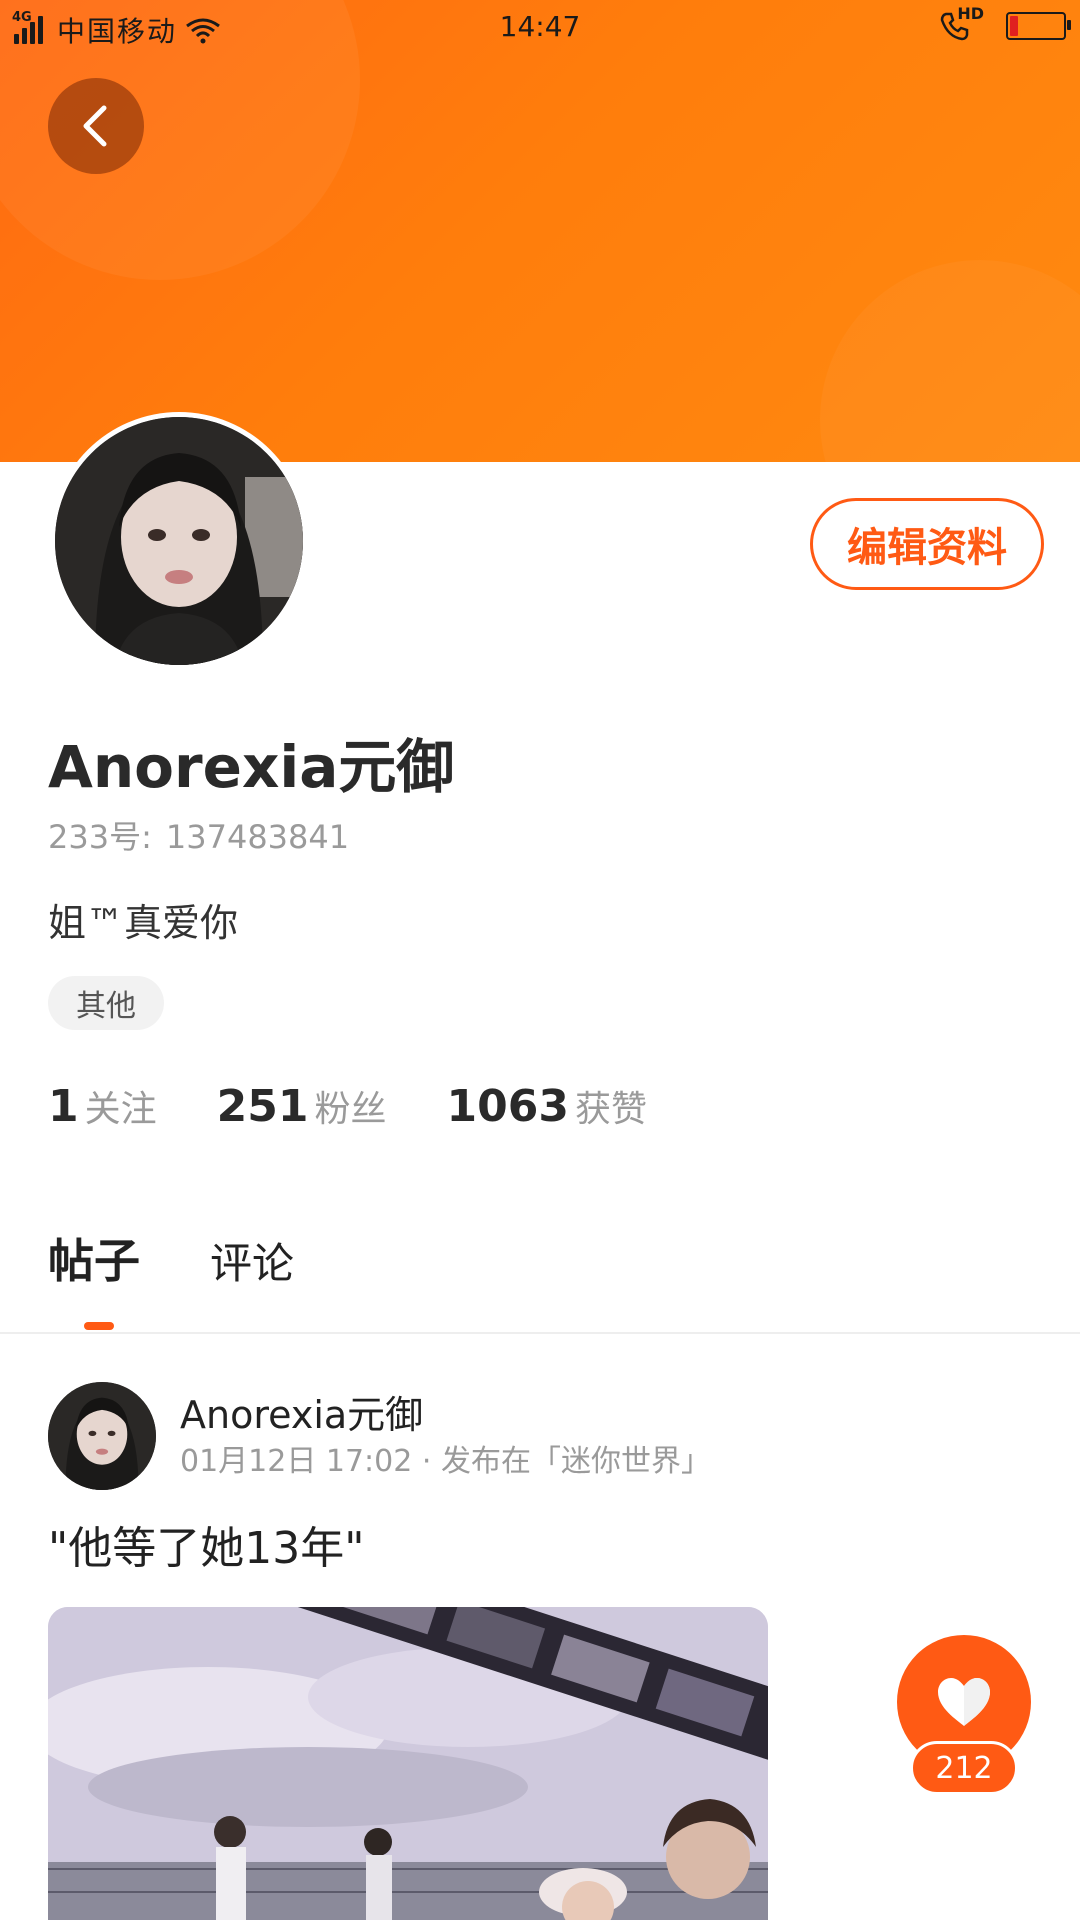 Image resolution: width=1080 pixels, height=1920 pixels. I want to click on chevron-left-icon, so click(95, 126).